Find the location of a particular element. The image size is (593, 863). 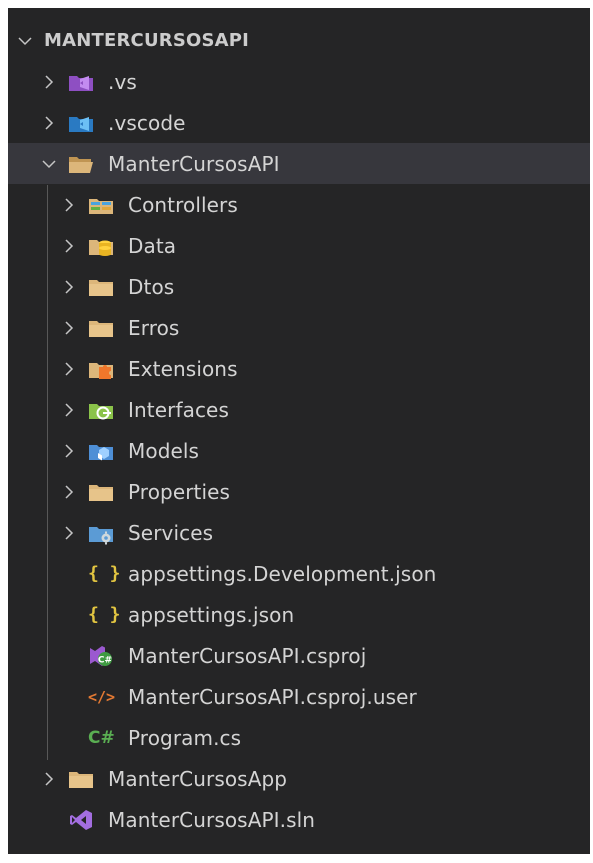

tree-item-label: ManterCursosAPI.csproj is located at coordinates (247, 655).